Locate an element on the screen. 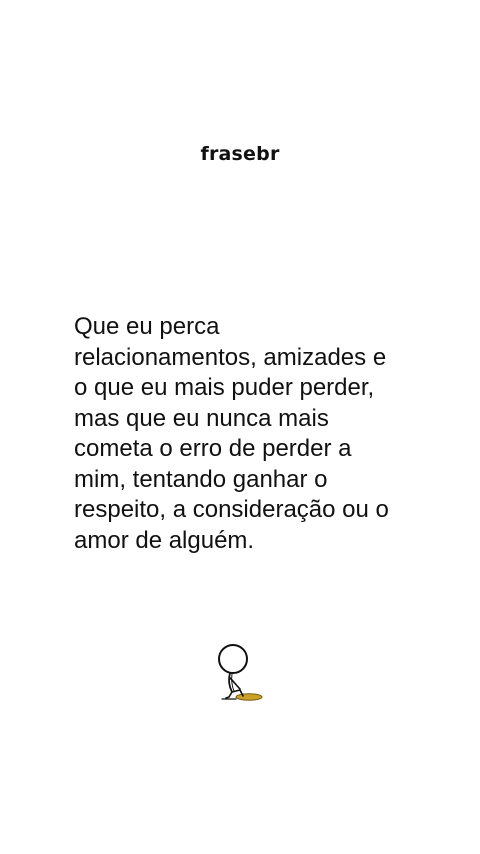 The height and width of the screenshot is (854, 480). quote-line: mas que eu nunca mais is located at coordinates (201, 418).